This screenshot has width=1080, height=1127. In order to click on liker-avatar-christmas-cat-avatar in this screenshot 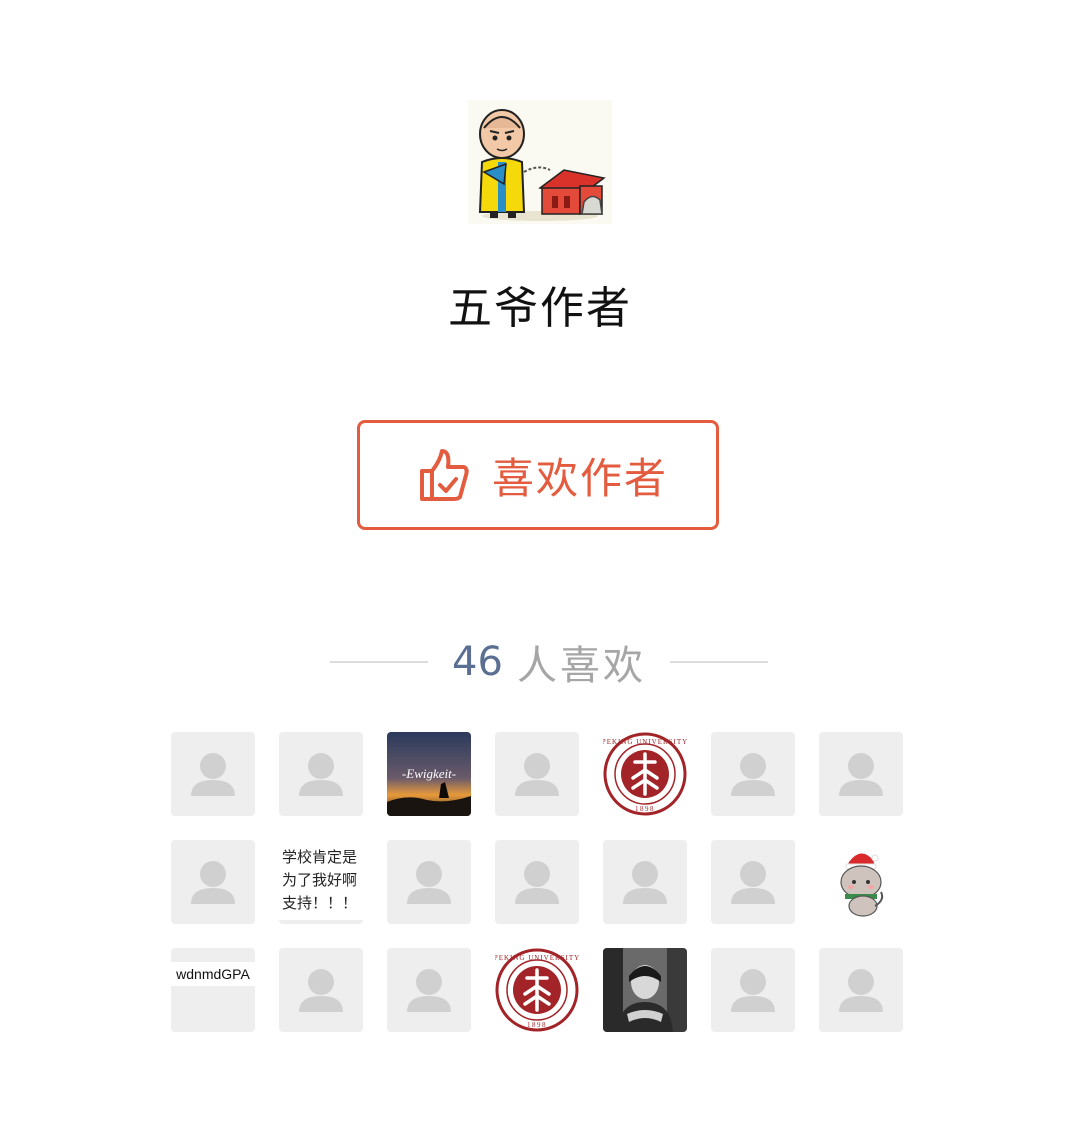, I will do `click(861, 882)`.